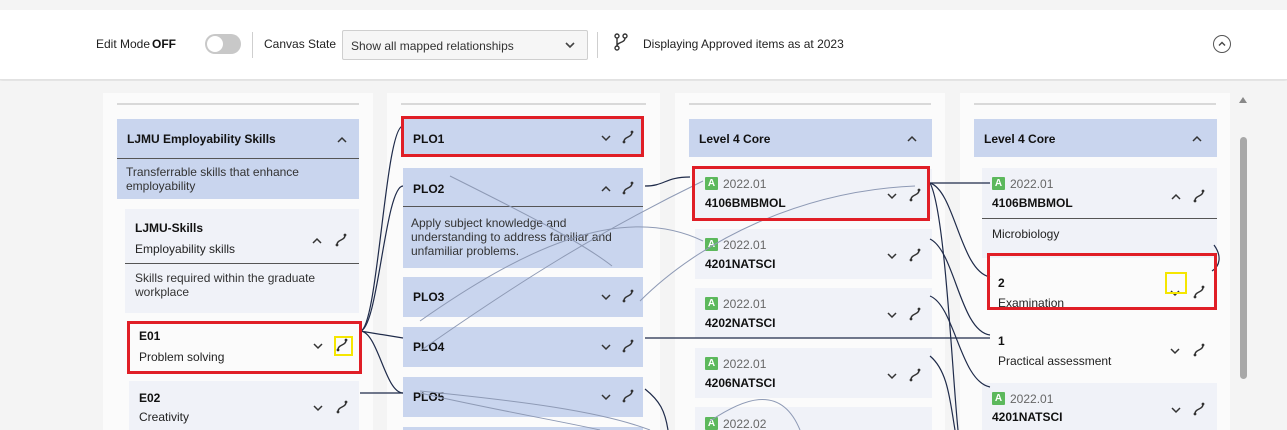 The image size is (1287, 430). I want to click on highlight-plo1, so click(522, 136).